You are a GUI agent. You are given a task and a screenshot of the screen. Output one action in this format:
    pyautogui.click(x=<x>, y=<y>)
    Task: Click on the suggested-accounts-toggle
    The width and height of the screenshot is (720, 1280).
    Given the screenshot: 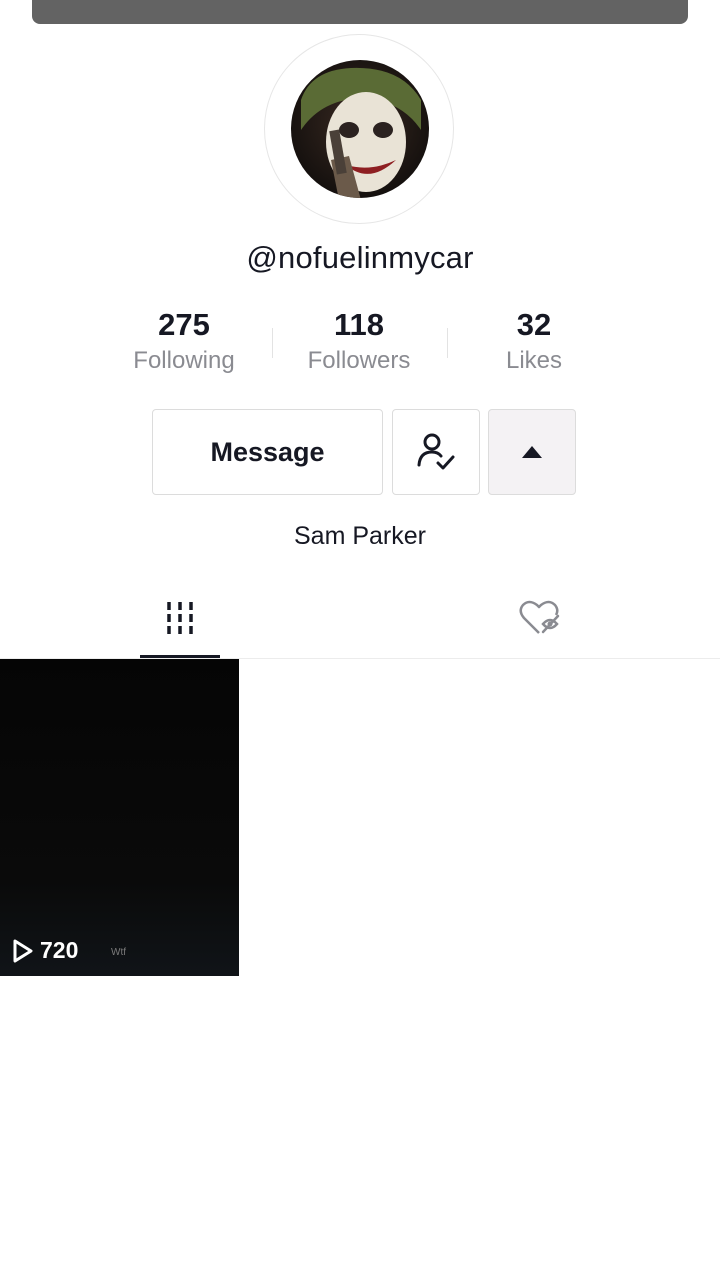 What is the action you would take?
    pyautogui.click(x=532, y=452)
    